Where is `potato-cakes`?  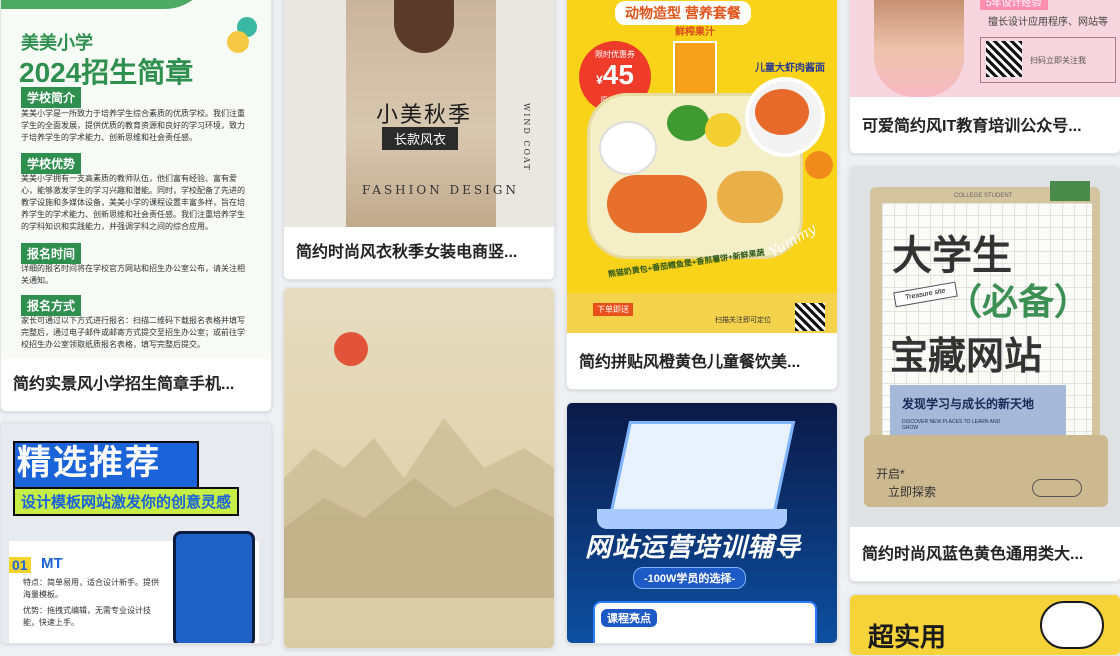
potato-cakes is located at coordinates (750, 197).